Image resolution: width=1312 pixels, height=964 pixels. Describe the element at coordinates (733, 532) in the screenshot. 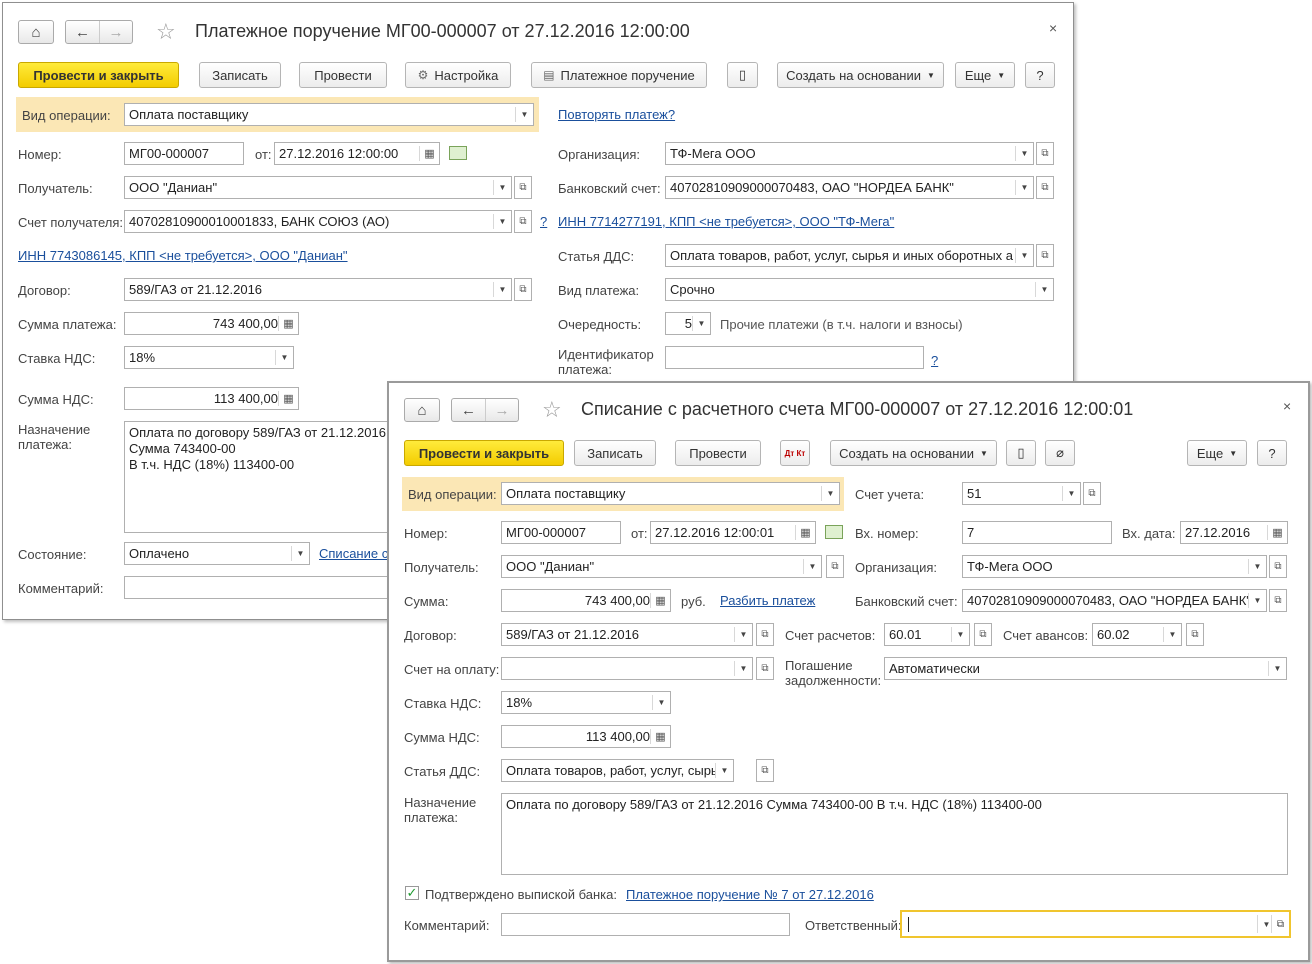

I see `date-field: 27.12.2016 12:00:01 ▦` at that location.